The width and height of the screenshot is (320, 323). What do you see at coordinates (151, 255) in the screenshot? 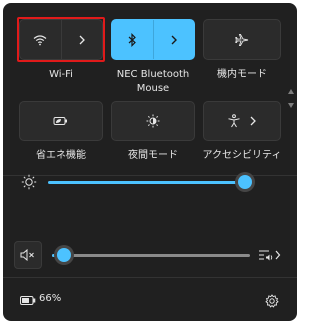
I see `volume-slider-track` at bounding box center [151, 255].